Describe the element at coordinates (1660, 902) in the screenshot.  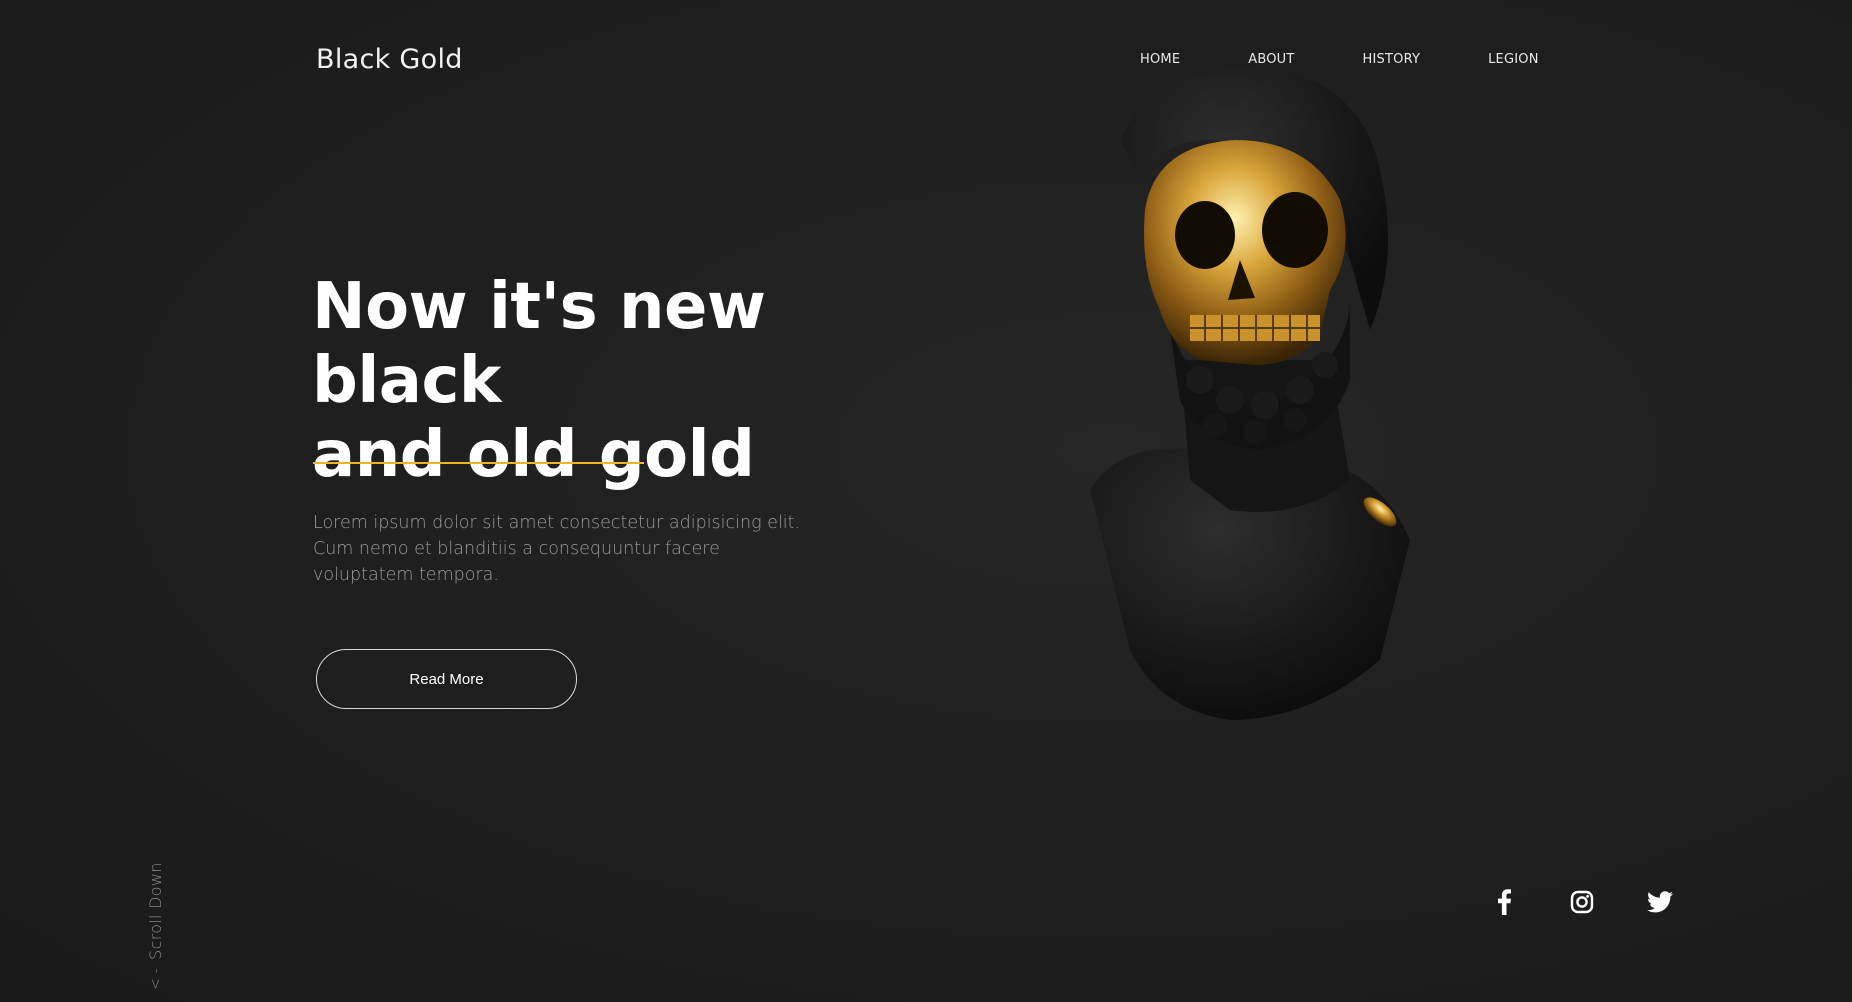
I see `twitter-icon` at that location.